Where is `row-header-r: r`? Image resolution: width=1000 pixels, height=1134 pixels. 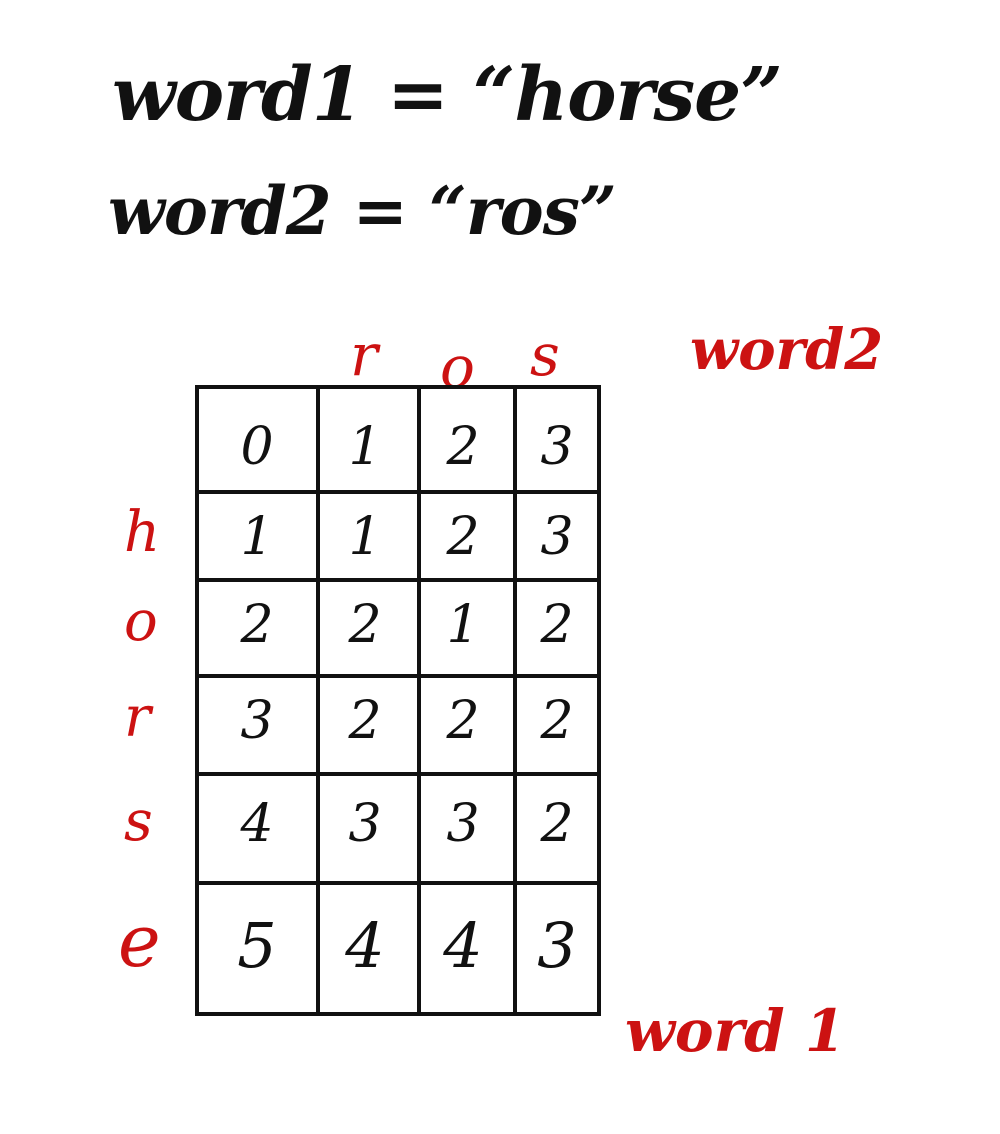
row-header-r: r is located at coordinates (137, 717).